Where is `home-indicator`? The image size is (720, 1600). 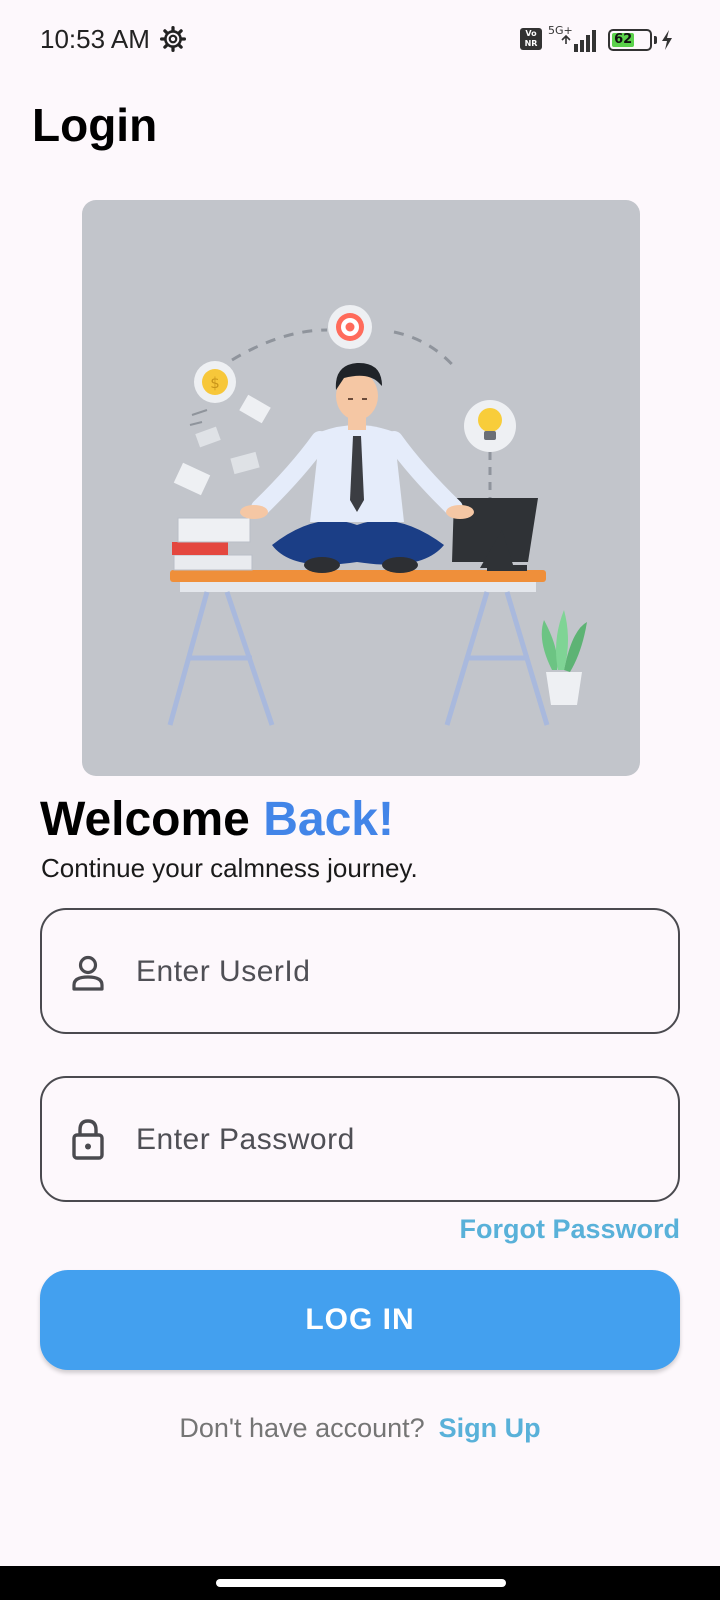
home-indicator is located at coordinates (361, 1583).